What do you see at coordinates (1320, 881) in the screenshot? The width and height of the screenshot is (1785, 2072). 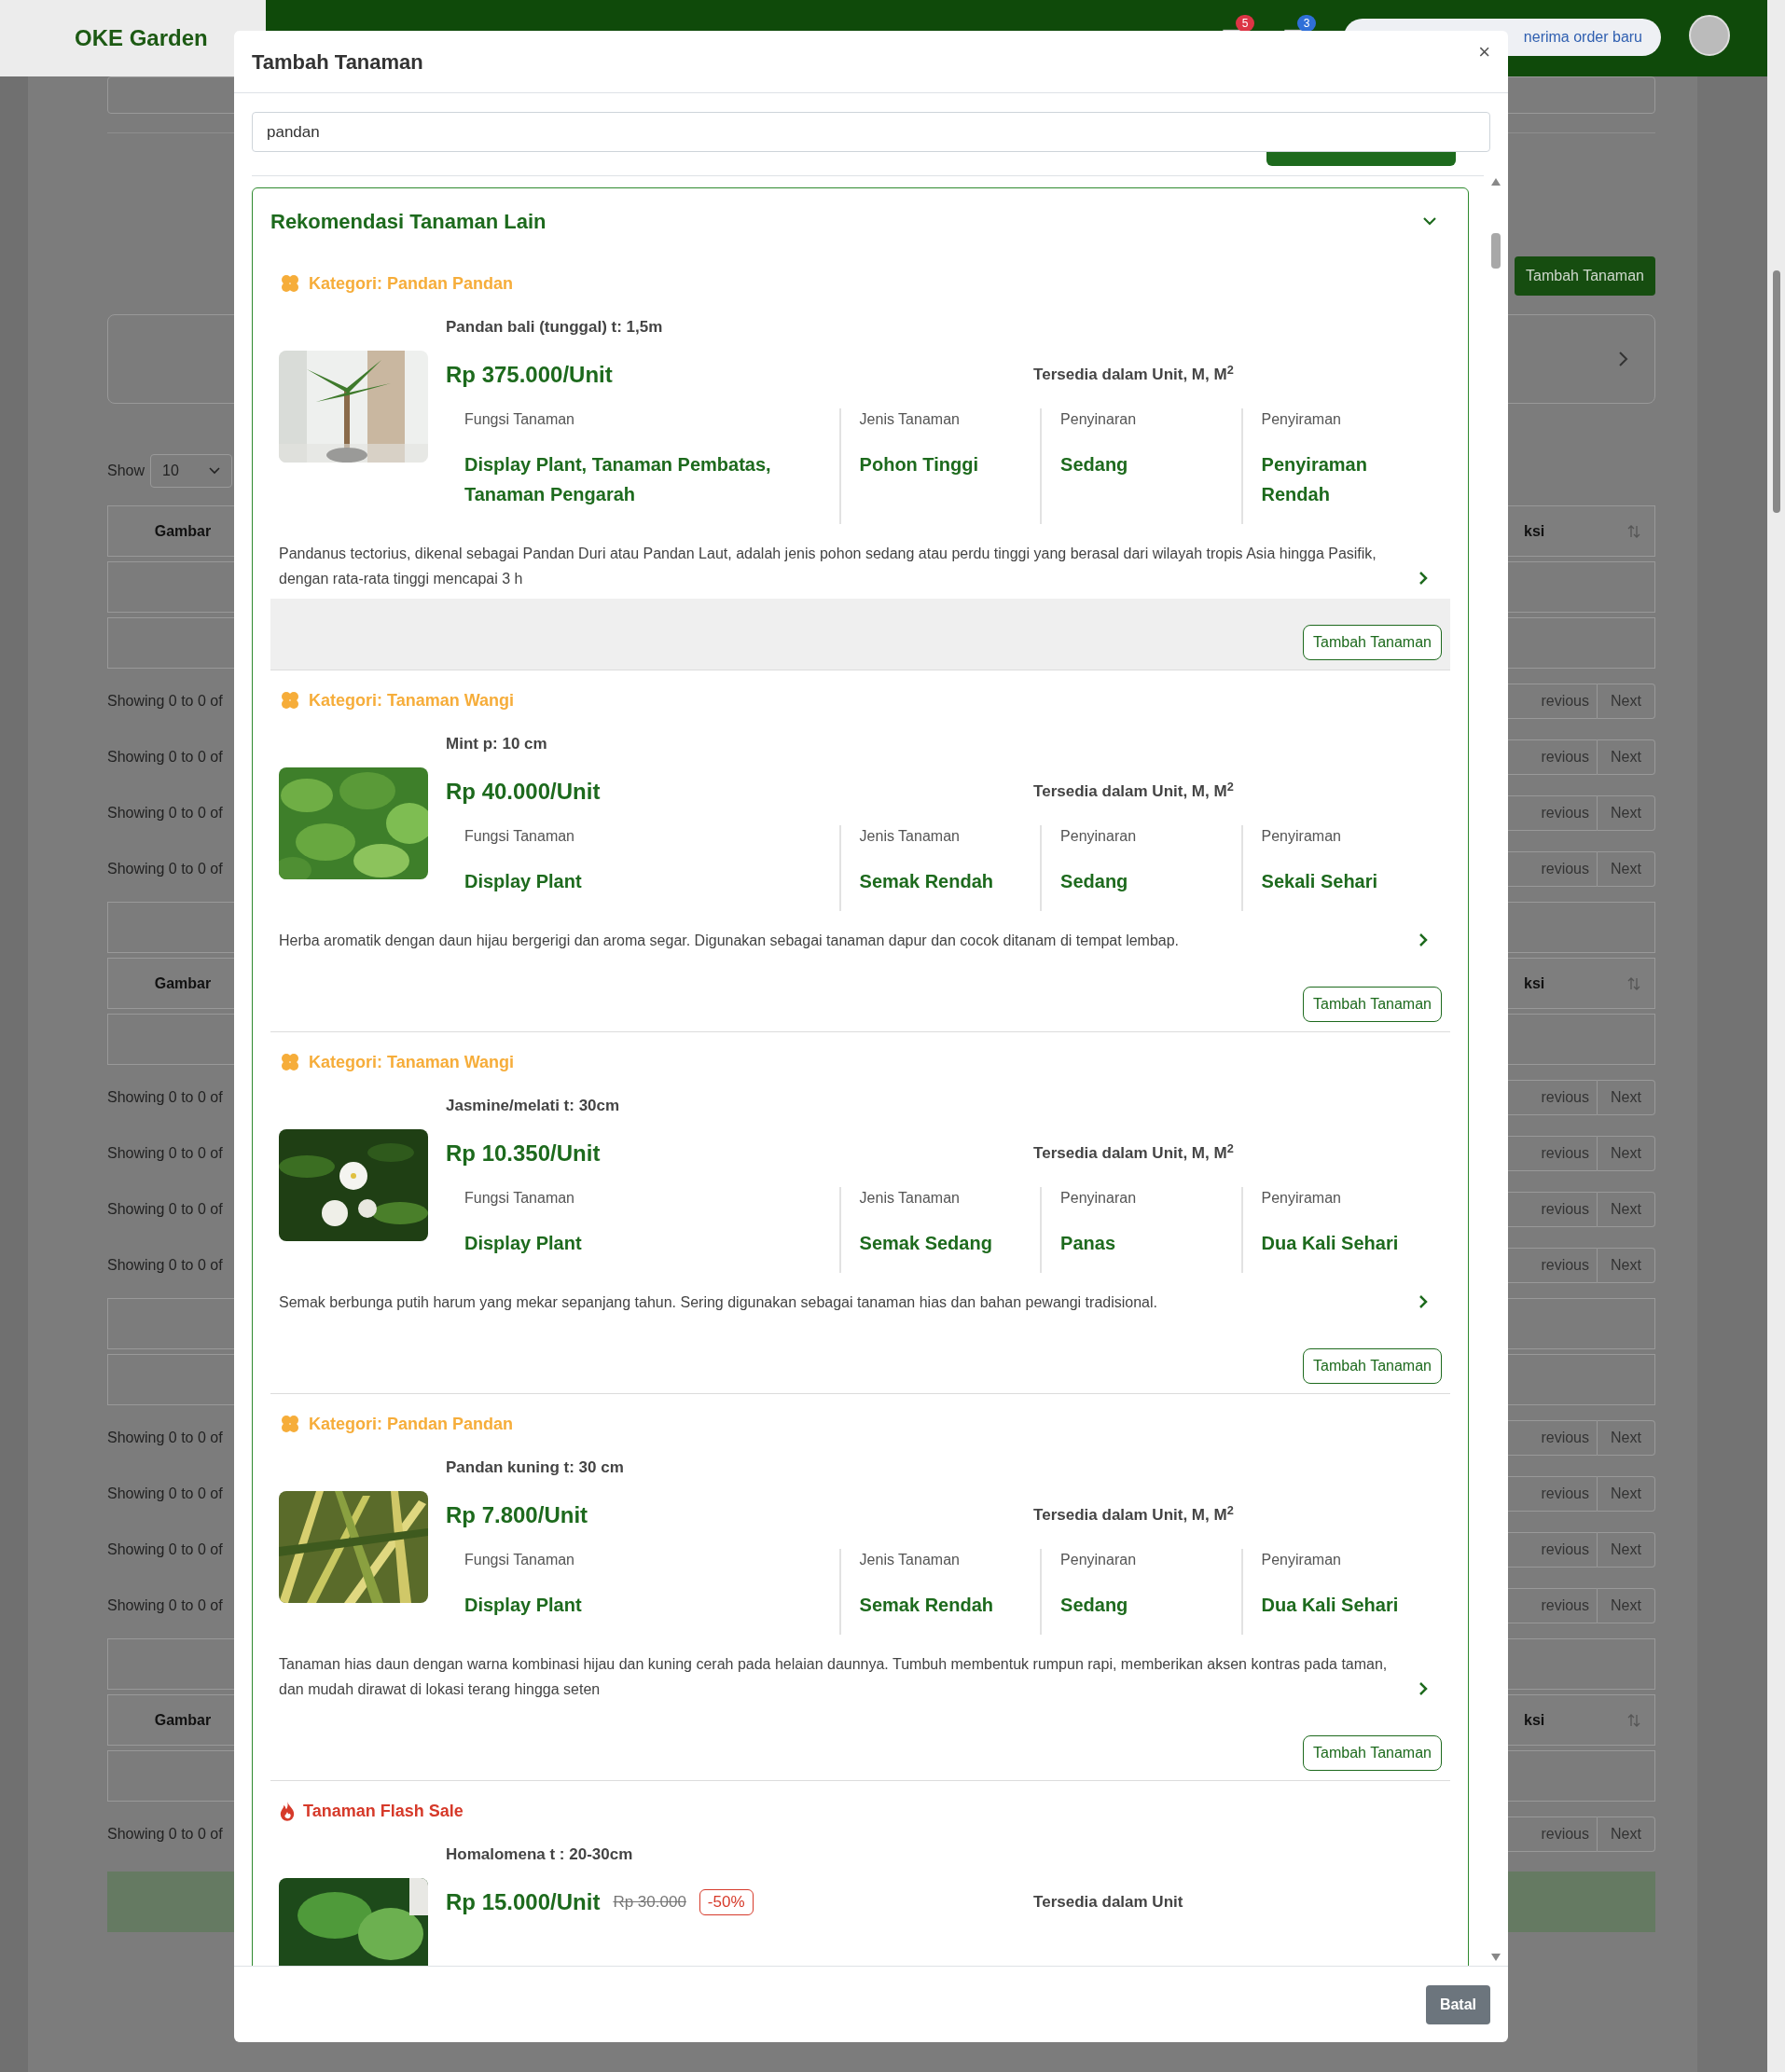 I see `attribute-value: Sekali Sehari` at bounding box center [1320, 881].